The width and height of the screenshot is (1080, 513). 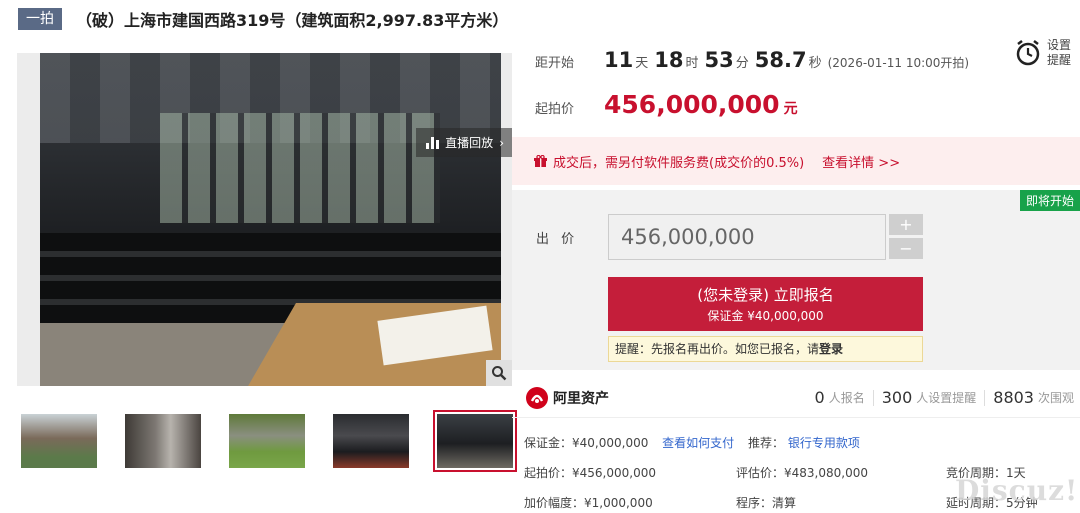 What do you see at coordinates (780, 60) in the screenshot?
I see `countdown-seconds: 58.7` at bounding box center [780, 60].